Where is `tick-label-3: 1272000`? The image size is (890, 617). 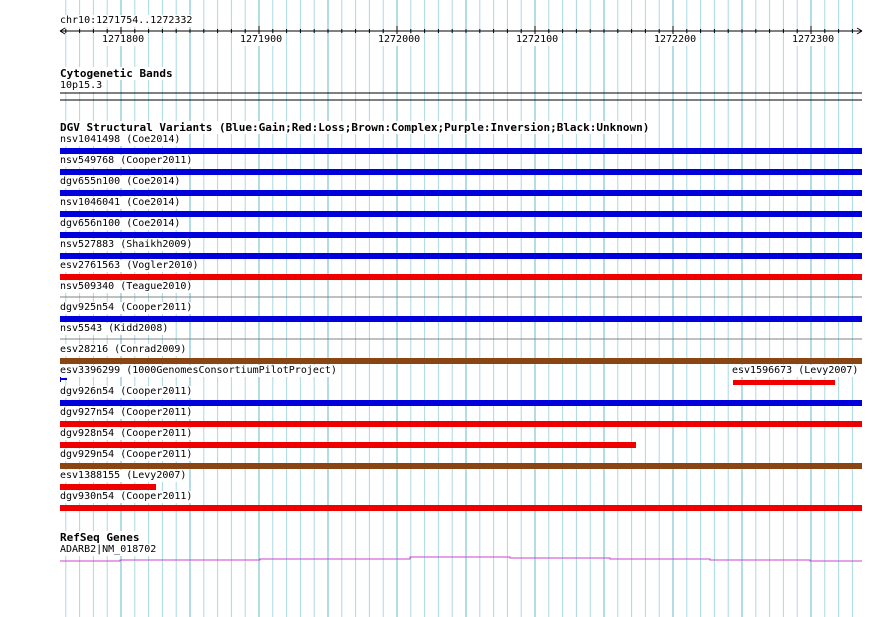
tick-label-3: 1272000 is located at coordinates (399, 40).